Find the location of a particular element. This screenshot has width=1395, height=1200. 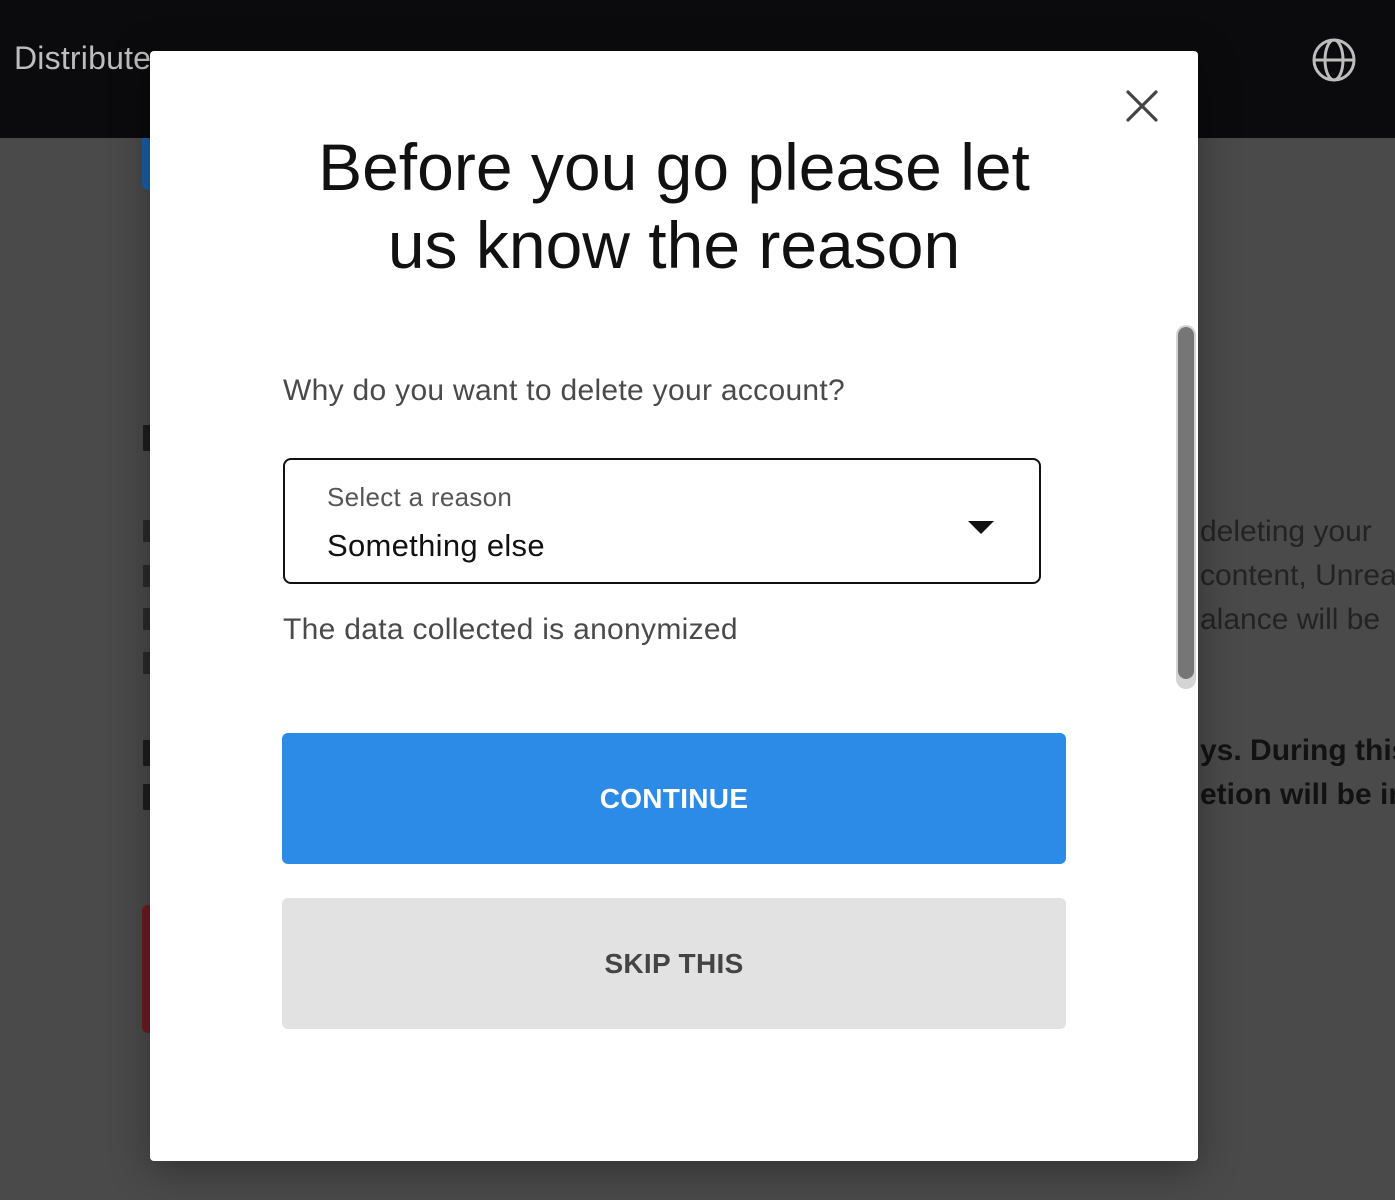

modal-title-line: Before you go please let is located at coordinates (674, 167).